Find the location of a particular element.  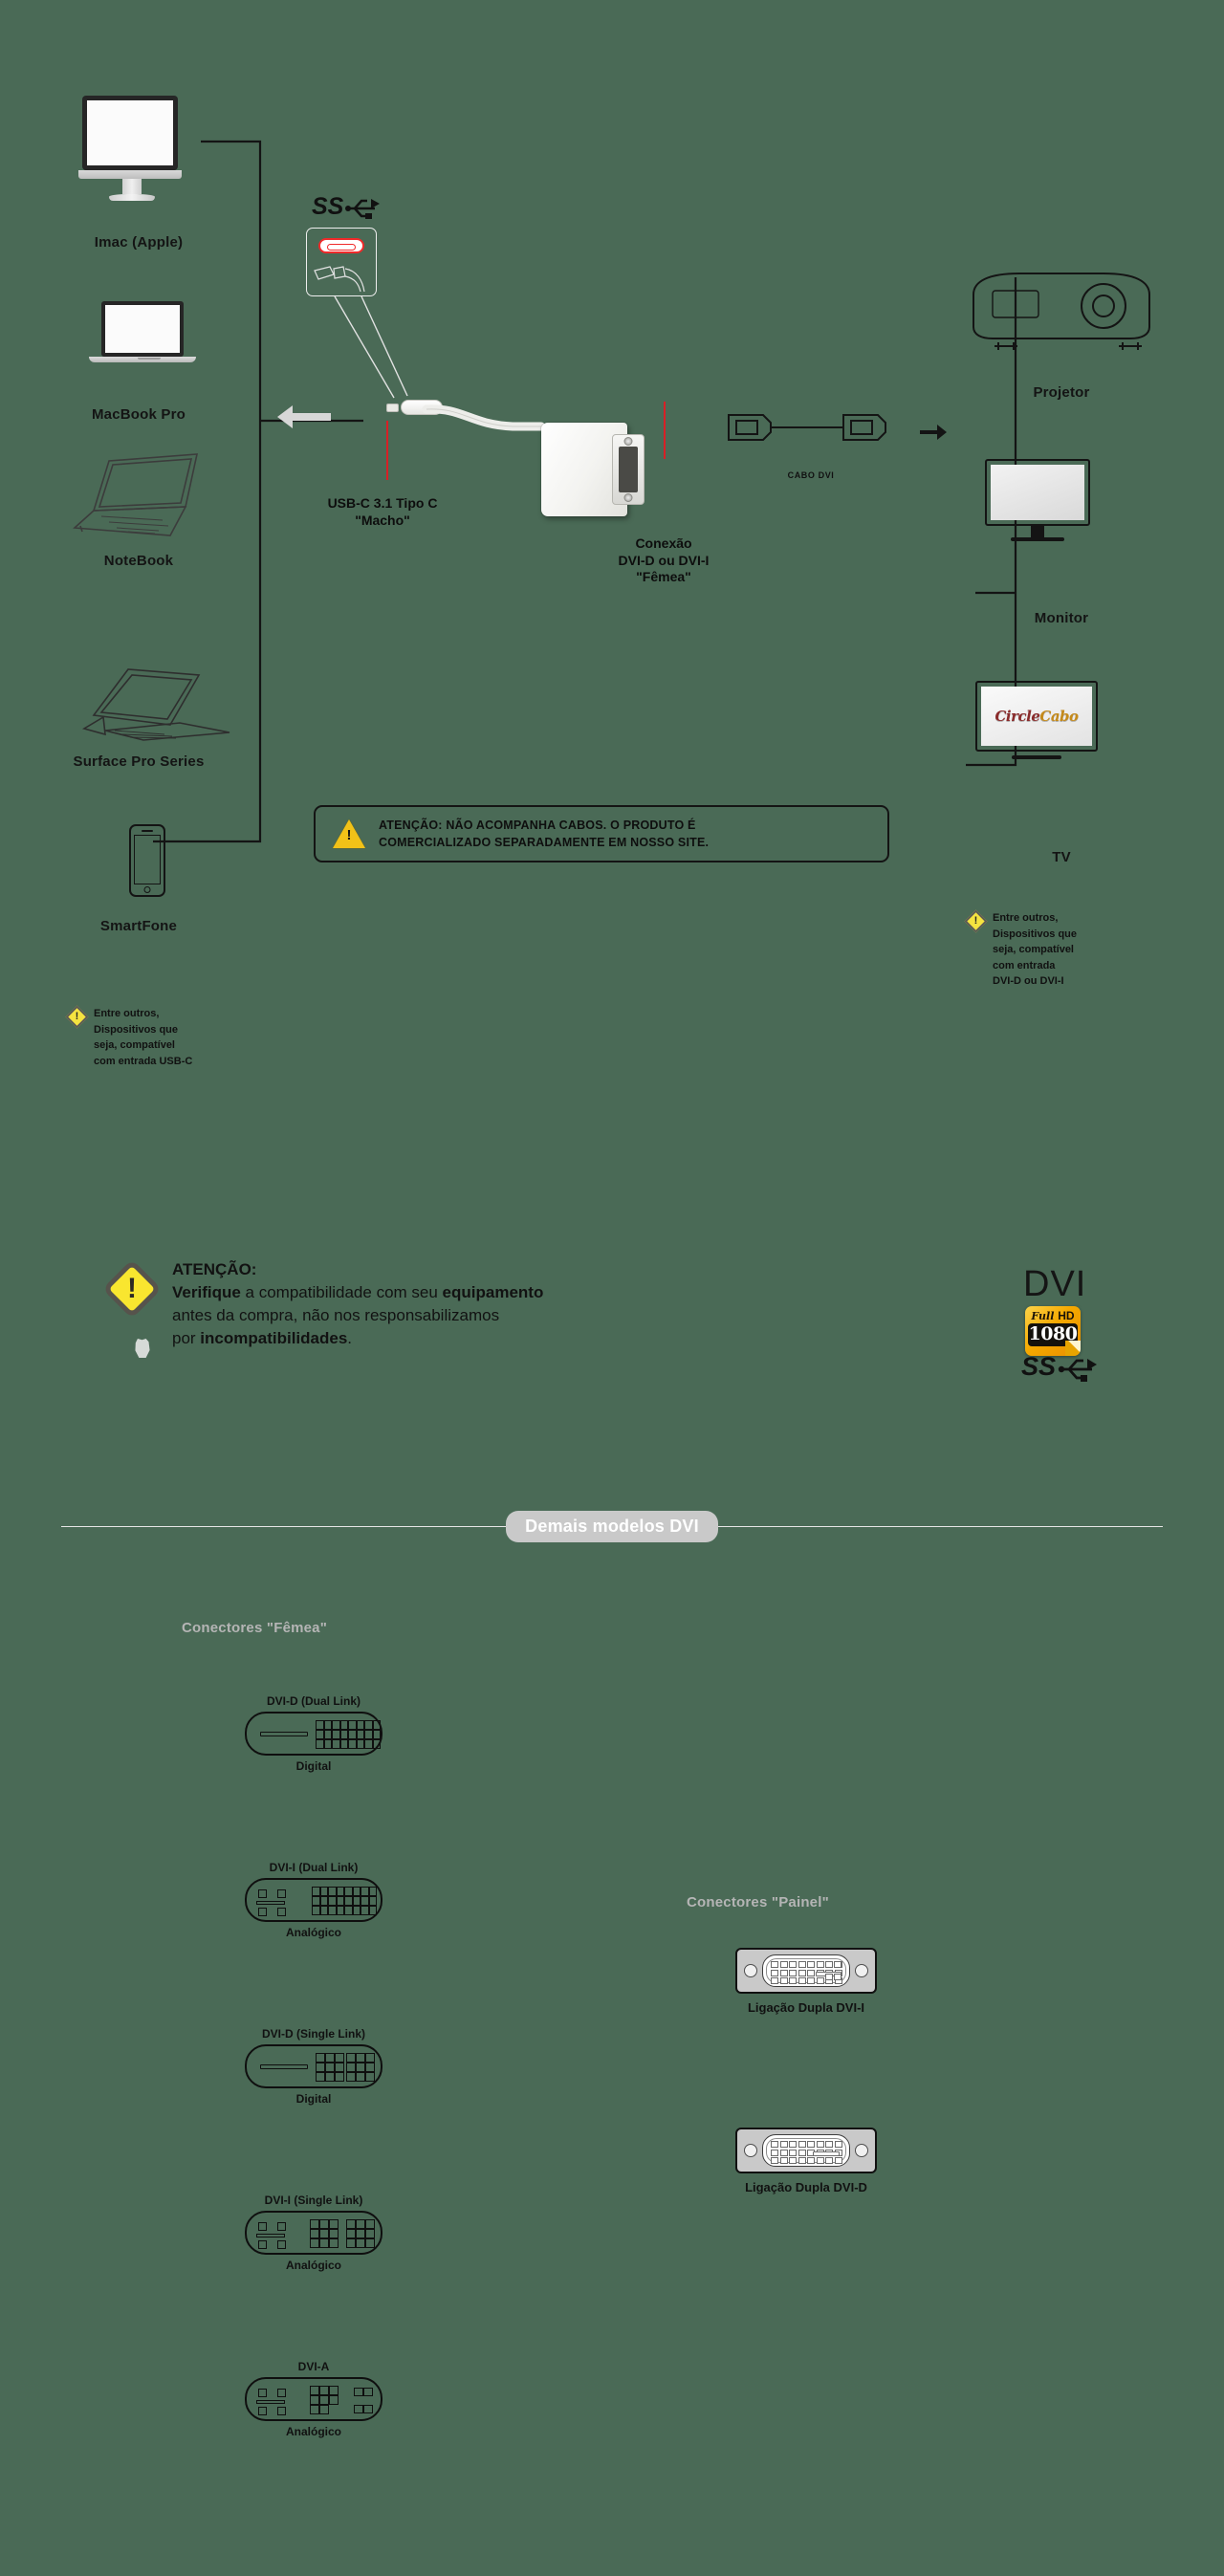

dvi-wordmark: DVI is located at coordinates (1055, 1284).